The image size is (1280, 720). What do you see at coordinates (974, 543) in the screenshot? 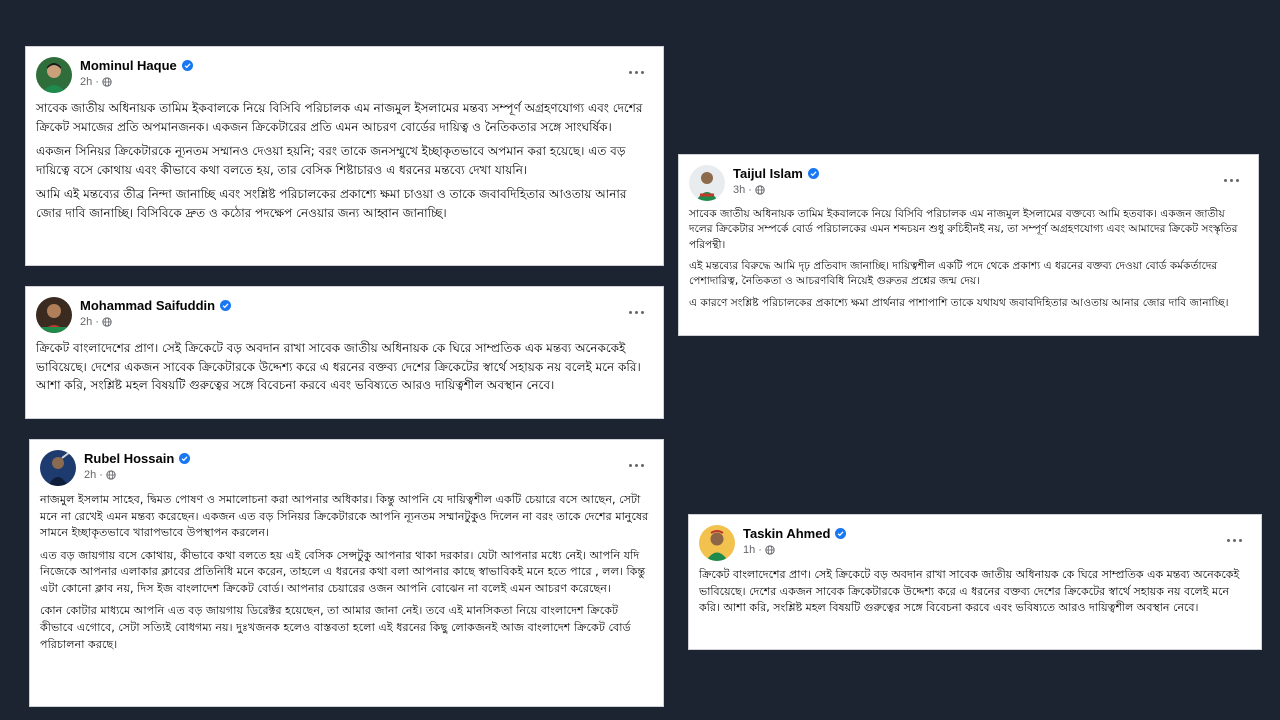
I see `post-header: Taskin Ahmed 1h ·` at bounding box center [974, 543].